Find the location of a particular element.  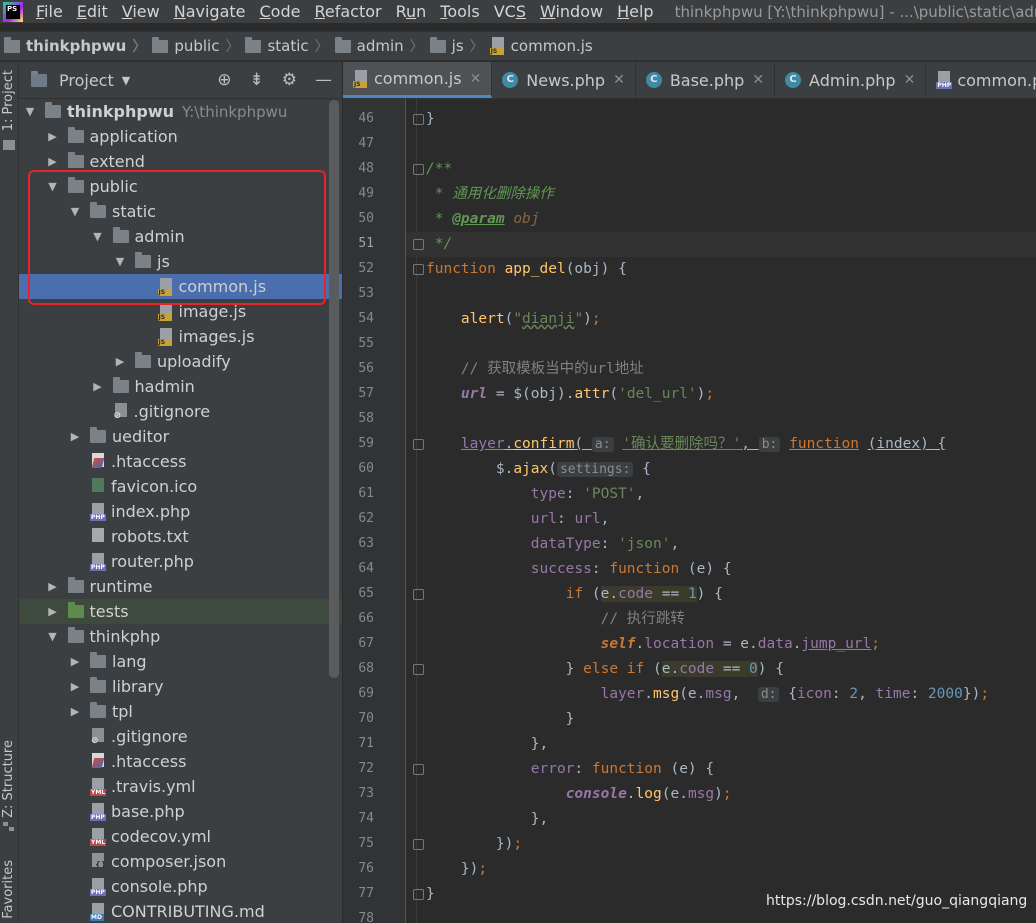

code-line: console.log(e.msg); is located at coordinates (721, 794).